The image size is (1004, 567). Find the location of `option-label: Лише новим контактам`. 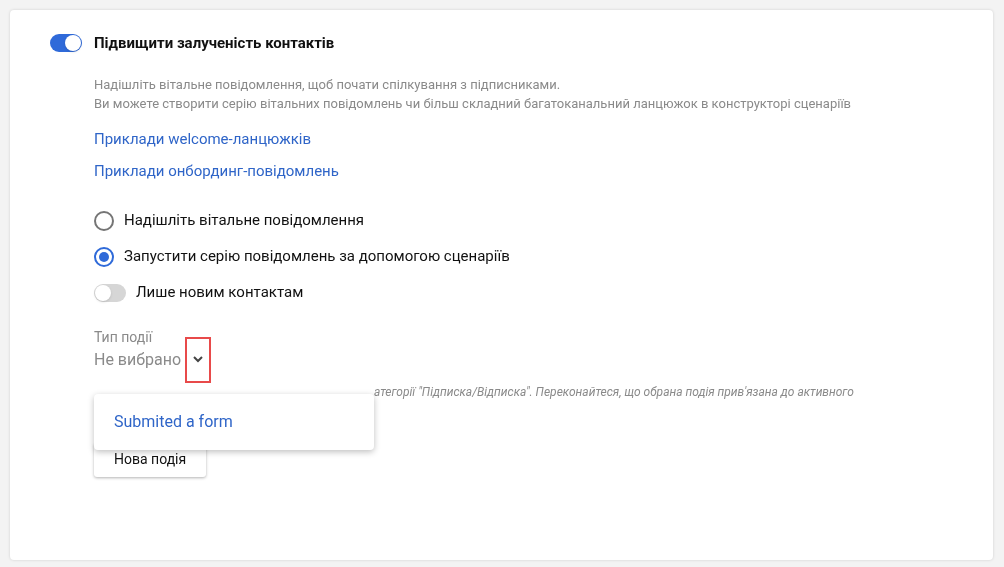

option-label: Лише новим контактам is located at coordinates (220, 293).